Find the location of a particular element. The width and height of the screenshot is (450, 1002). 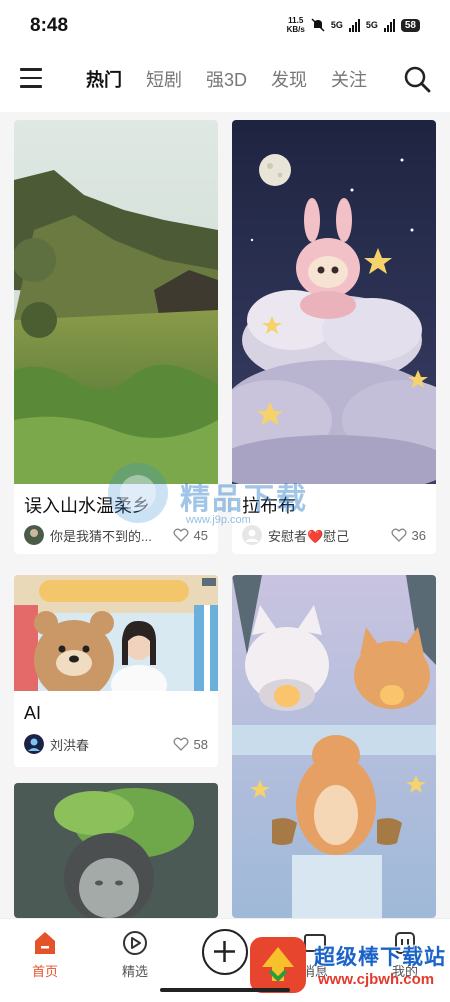

tab-discover: 发现 is located at coordinates (289, 79).